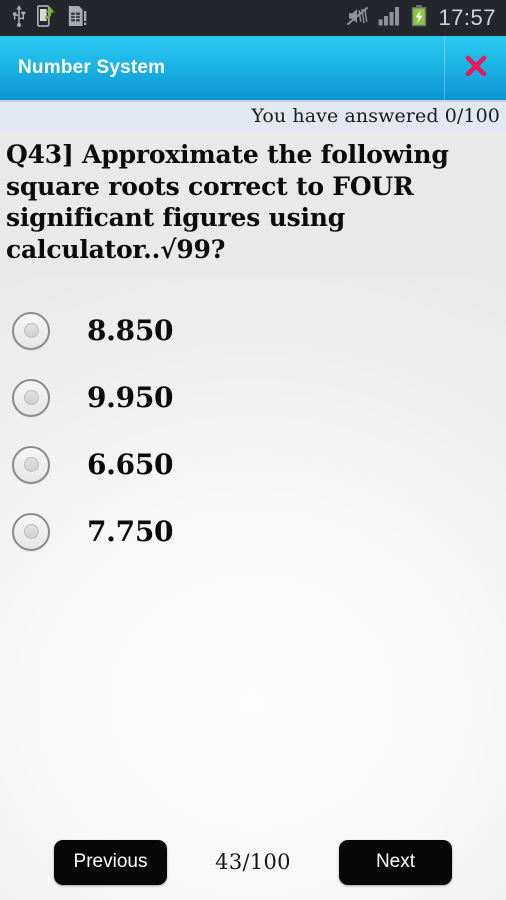 This screenshot has width=506, height=900. I want to click on vibrate-muted-icon, so click(357, 18).